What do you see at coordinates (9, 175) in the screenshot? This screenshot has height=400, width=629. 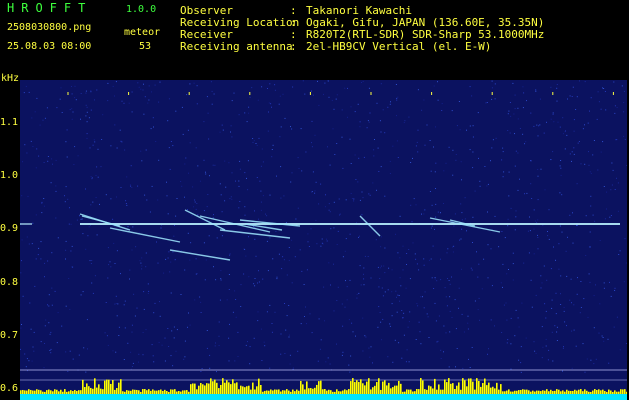 I see `y-tick-label: 1.0` at bounding box center [9, 175].